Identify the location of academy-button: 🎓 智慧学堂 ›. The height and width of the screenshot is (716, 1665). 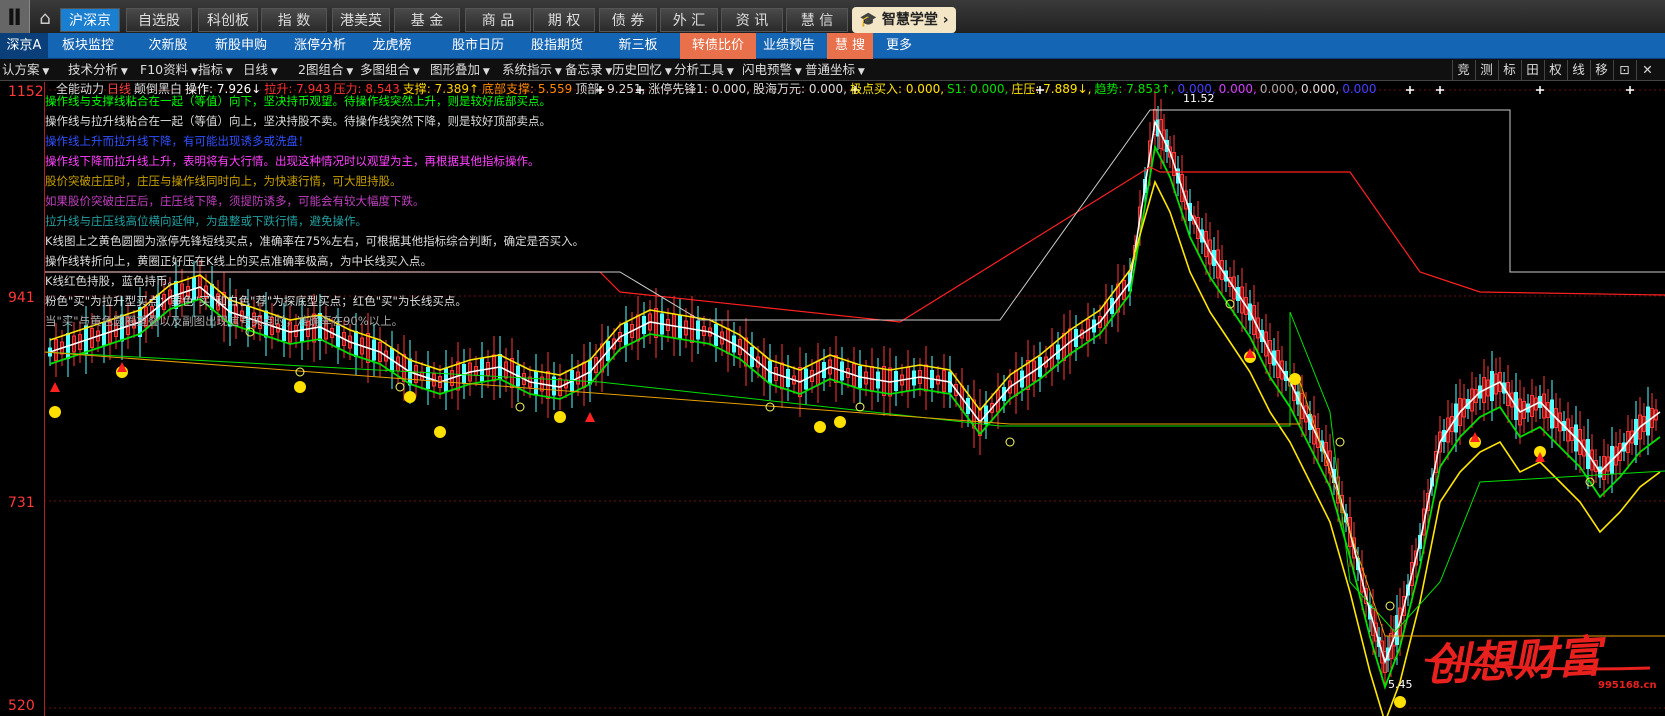
(904, 20).